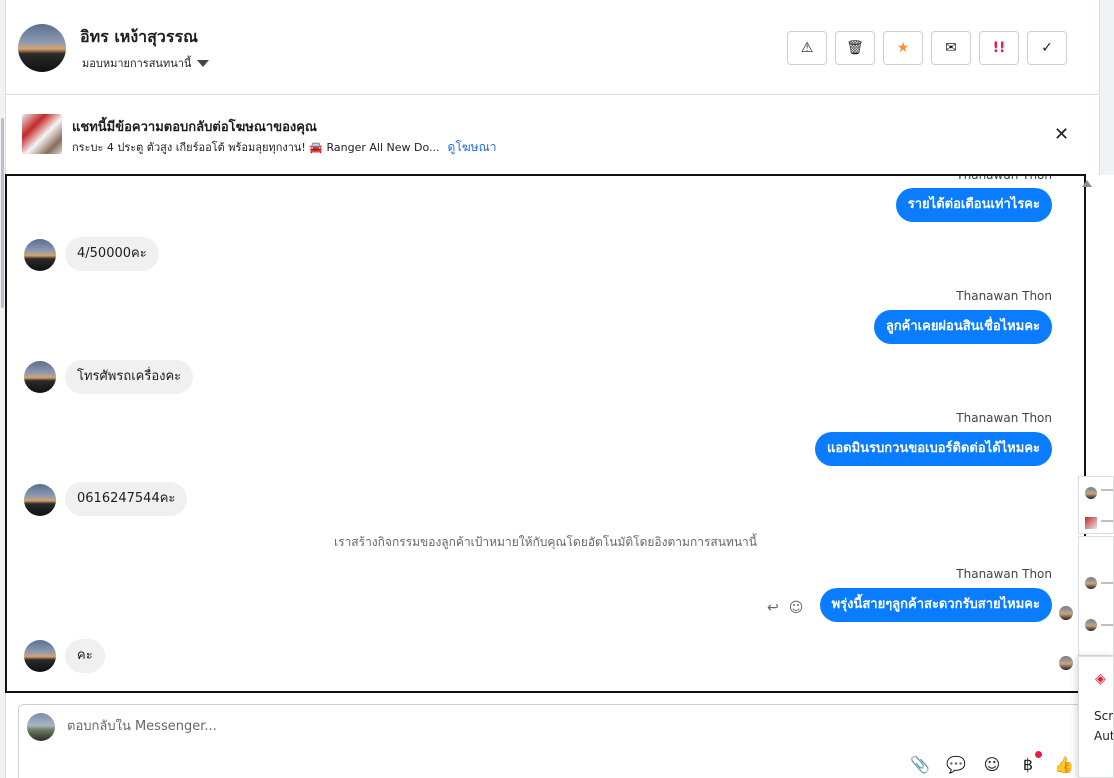  Describe the element at coordinates (472, 147) in the screenshot. I see `view-ad-link: ดูโฆษณา` at that location.